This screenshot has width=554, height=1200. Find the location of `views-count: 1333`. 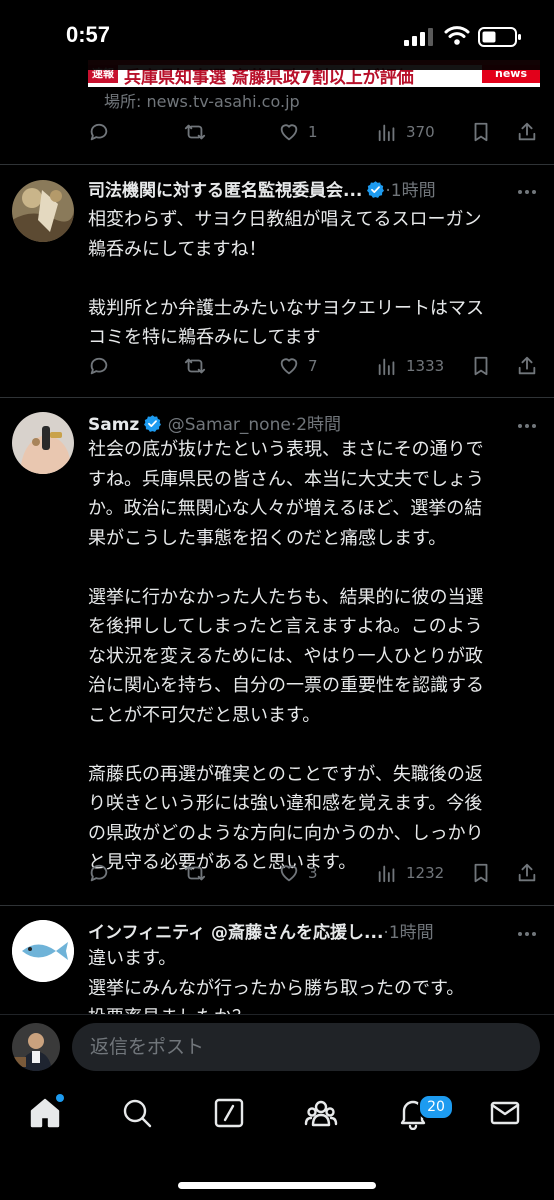

views-count: 1333 is located at coordinates (425, 366).